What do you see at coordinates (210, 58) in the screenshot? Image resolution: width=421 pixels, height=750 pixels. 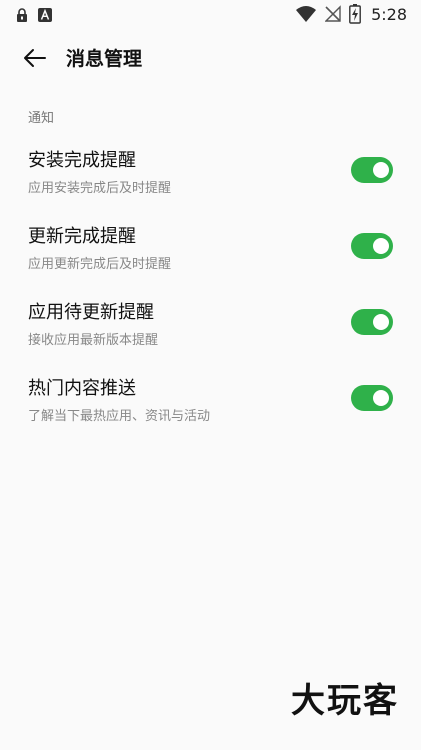 I see `app-bar: 消息管理` at bounding box center [210, 58].